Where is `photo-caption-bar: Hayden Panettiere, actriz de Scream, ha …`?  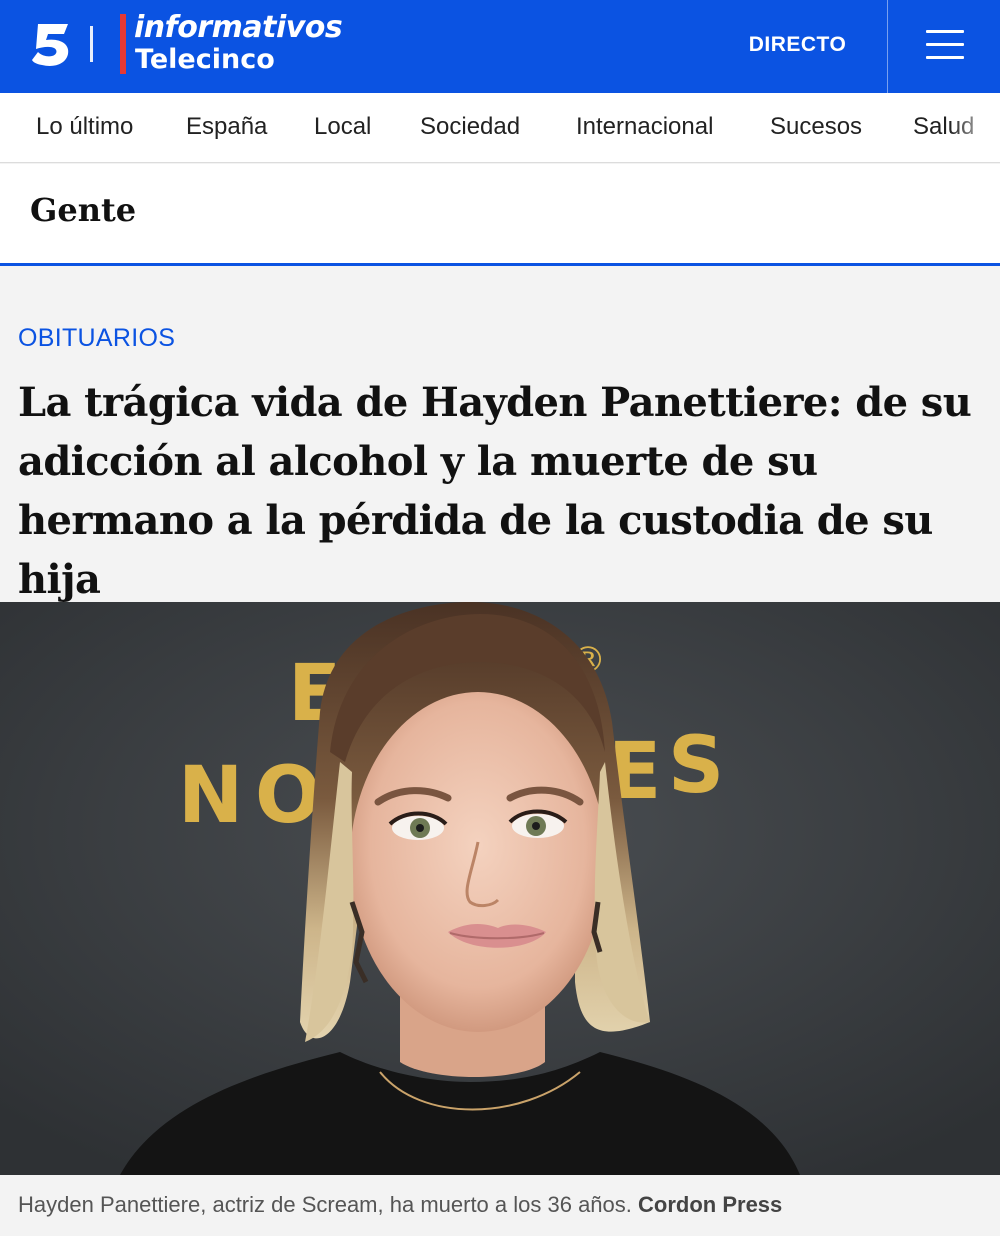
photo-caption-bar: Hayden Panettiere, actriz de Scream, ha … is located at coordinates (500, 1205).